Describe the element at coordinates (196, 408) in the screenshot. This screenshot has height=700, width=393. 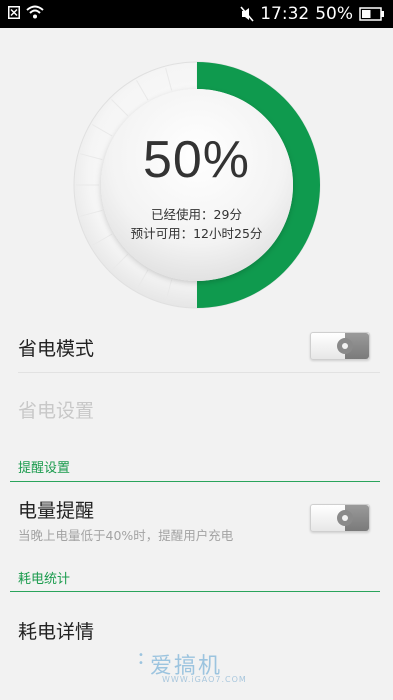
I see `power-saving-settings-row: 省电设置` at that location.